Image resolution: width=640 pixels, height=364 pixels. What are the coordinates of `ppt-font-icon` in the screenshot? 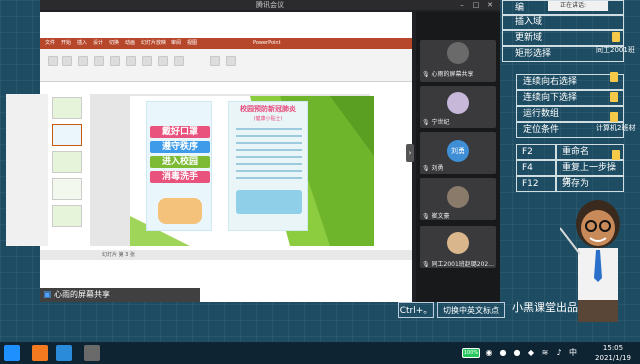 It's located at (99, 61).